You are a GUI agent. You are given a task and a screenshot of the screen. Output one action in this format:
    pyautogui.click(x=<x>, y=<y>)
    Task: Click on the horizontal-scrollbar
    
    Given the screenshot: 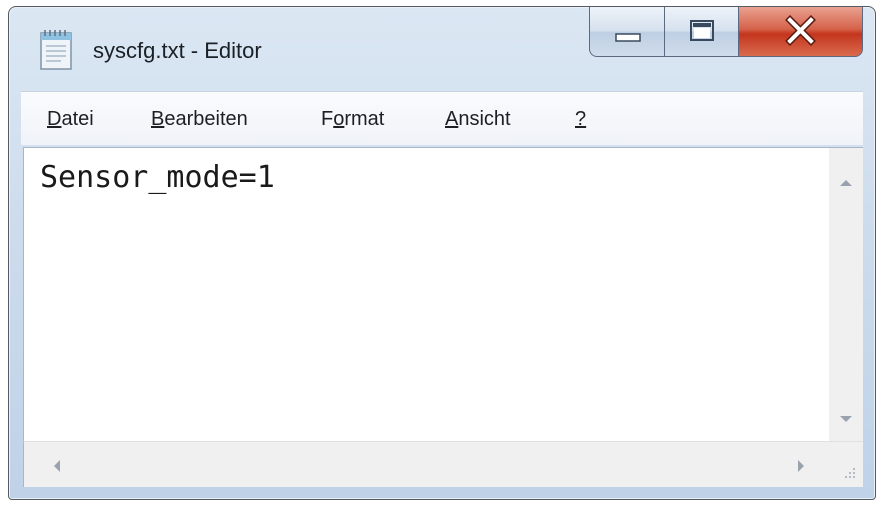 What is the action you would take?
    pyautogui.click(x=426, y=464)
    